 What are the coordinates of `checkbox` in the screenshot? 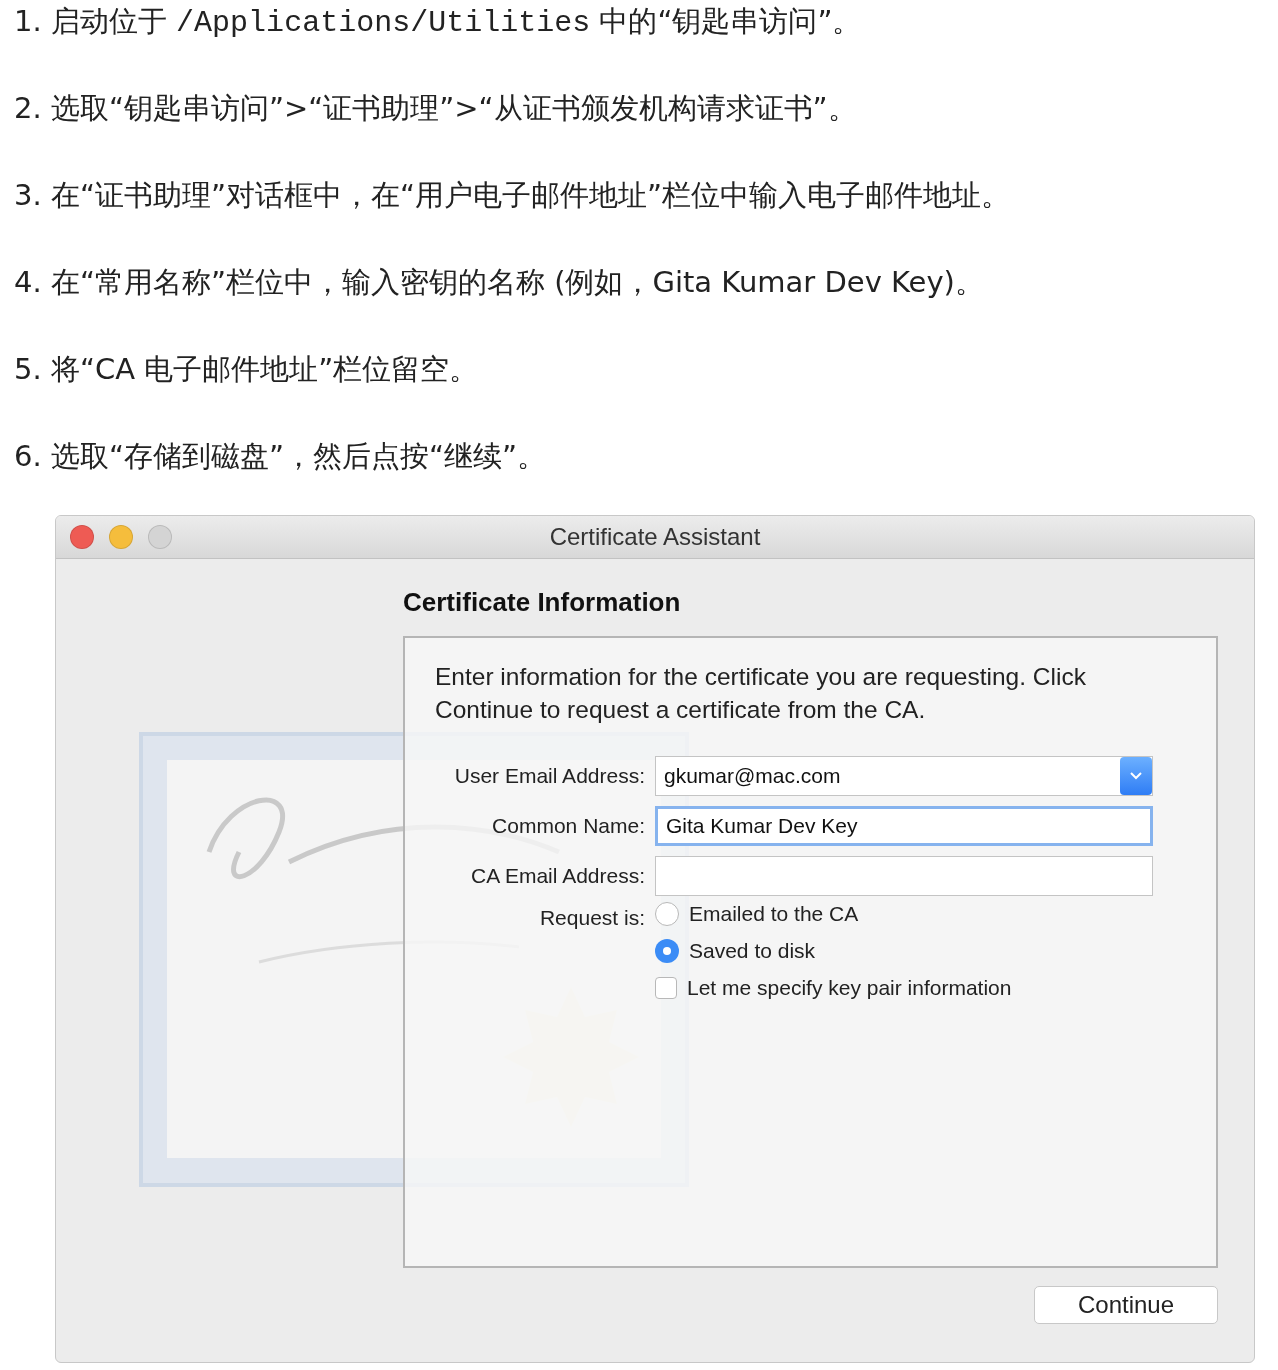 It's located at (666, 988).